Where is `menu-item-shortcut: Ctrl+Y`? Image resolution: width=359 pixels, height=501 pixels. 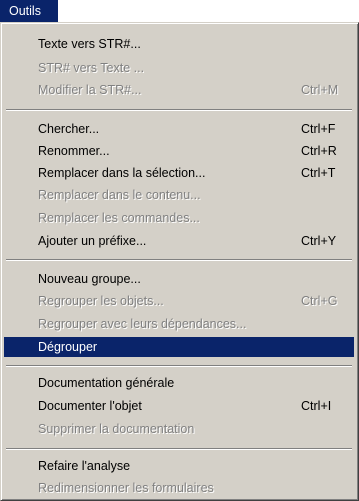
menu-item-shortcut: Ctrl+Y is located at coordinates (319, 241).